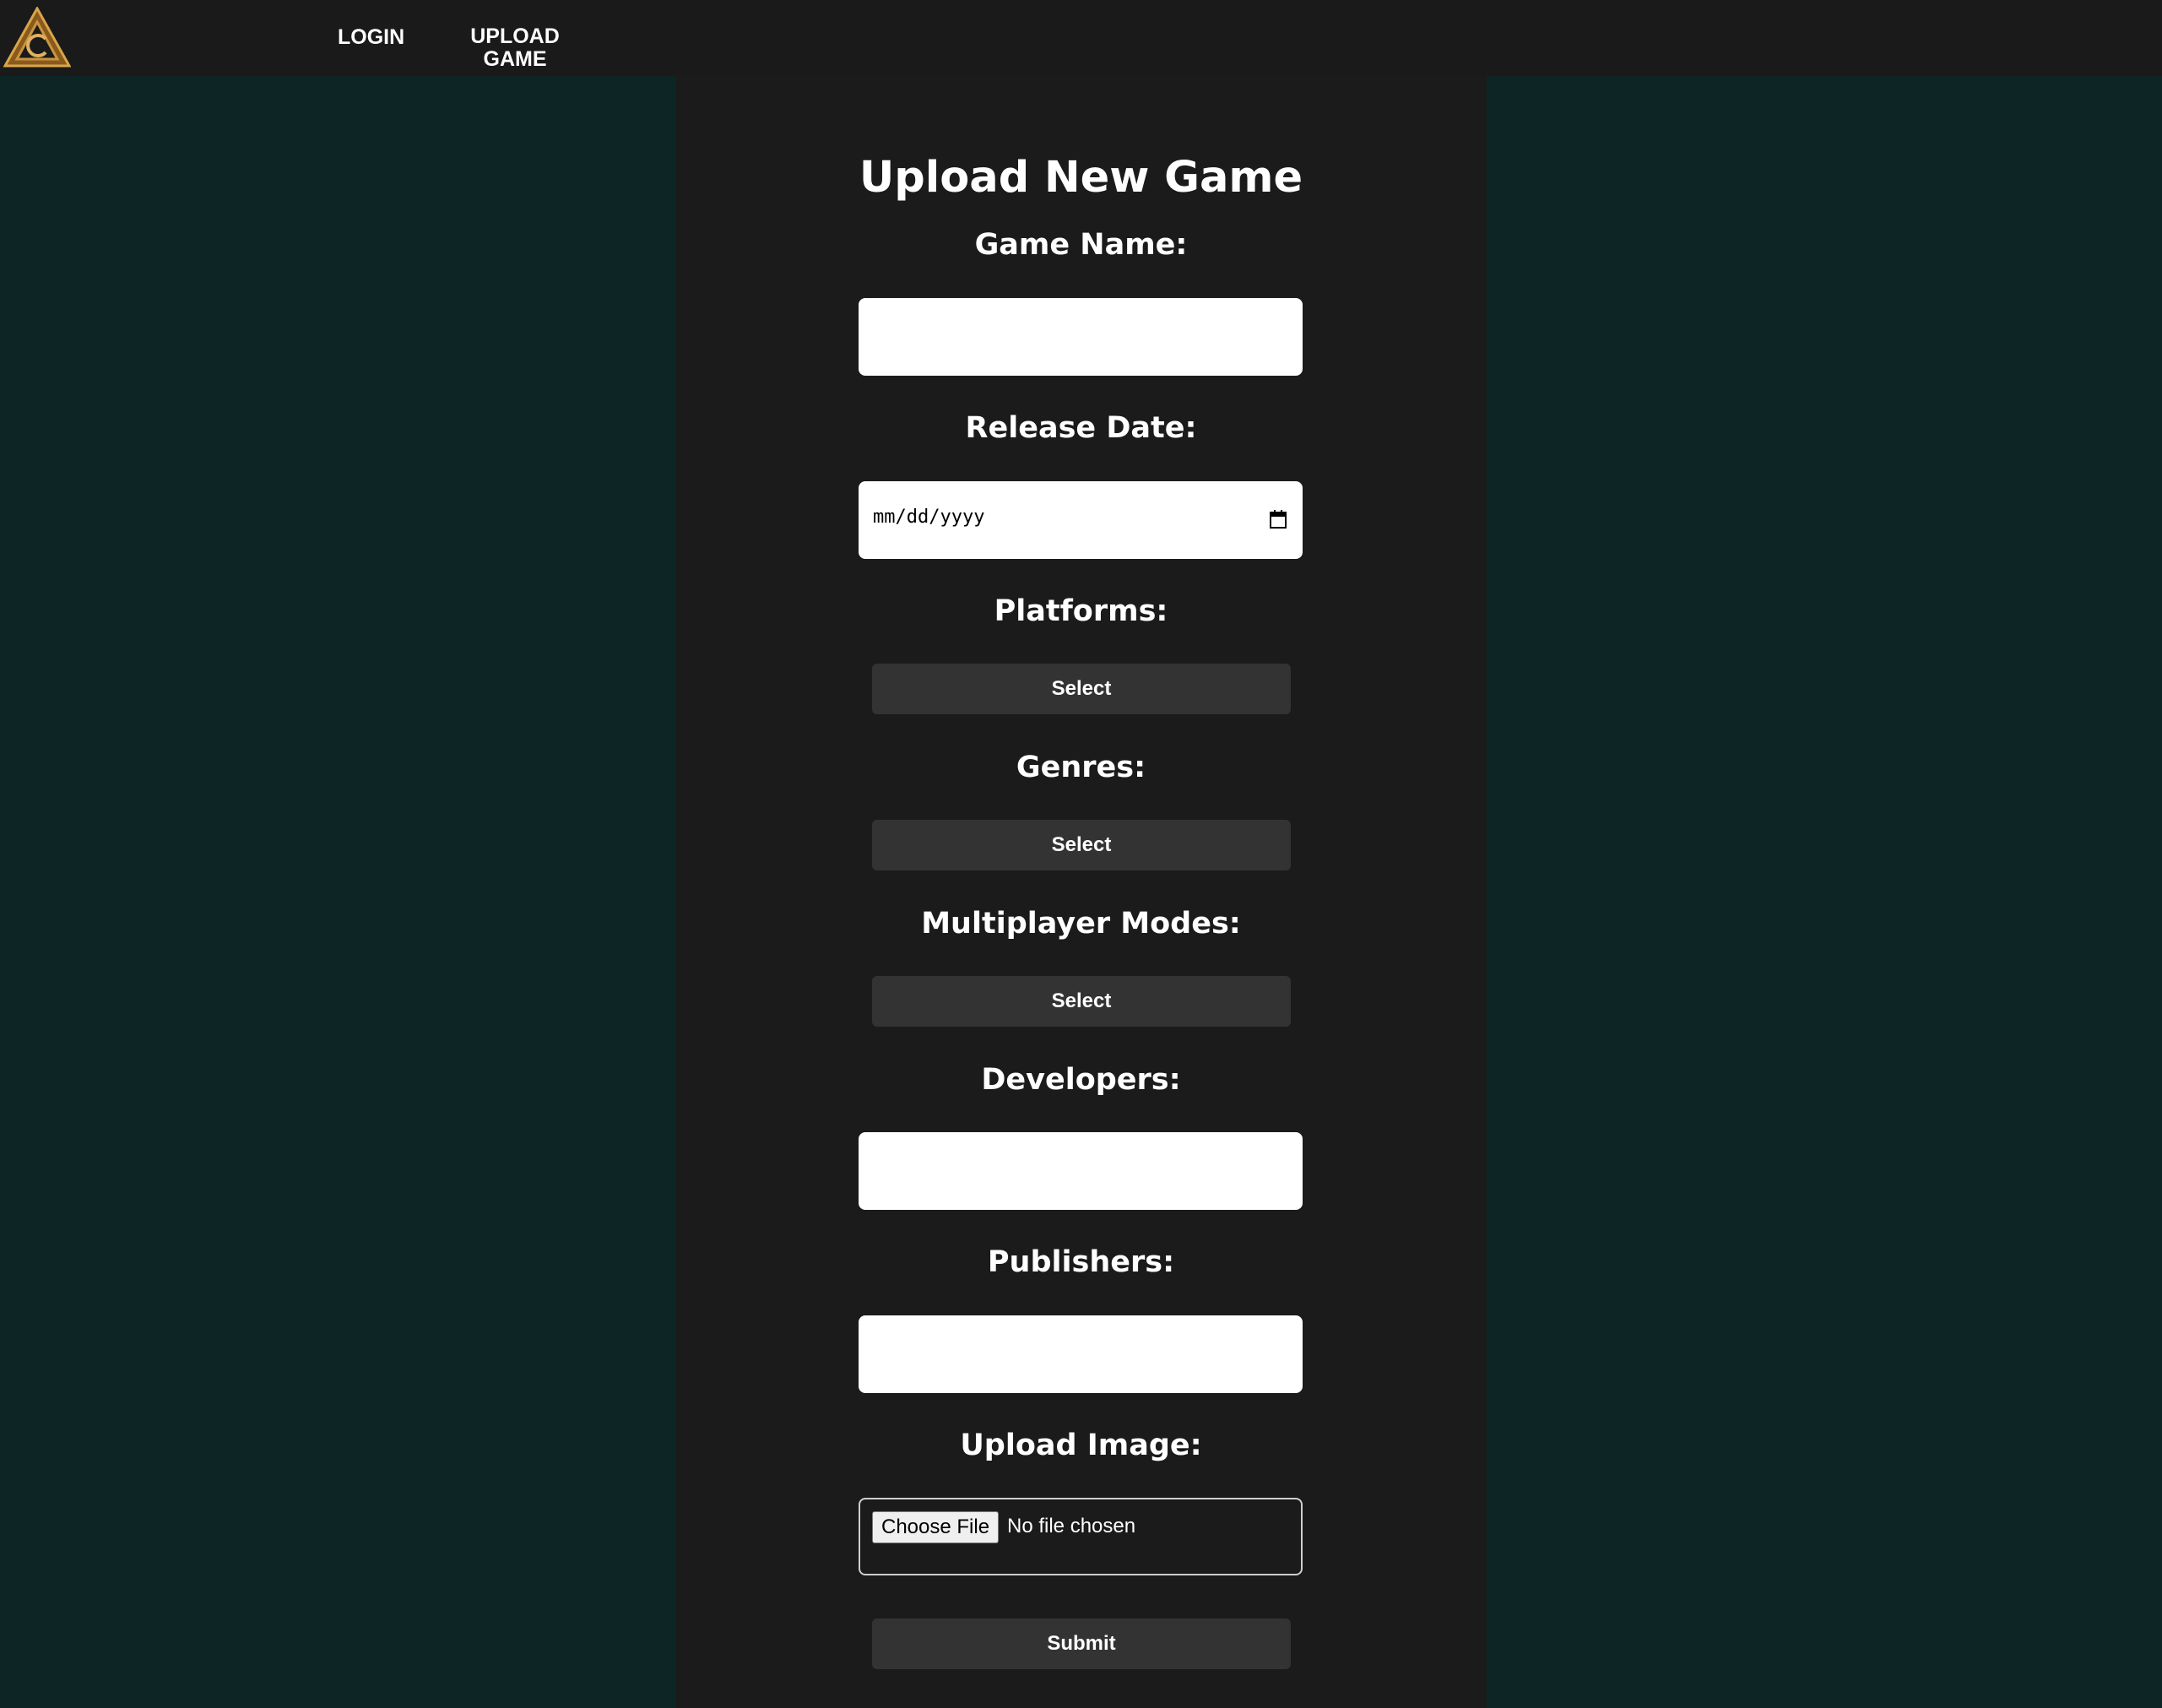  What do you see at coordinates (1081, 611) in the screenshot?
I see `platforms-label: Platforms:` at bounding box center [1081, 611].